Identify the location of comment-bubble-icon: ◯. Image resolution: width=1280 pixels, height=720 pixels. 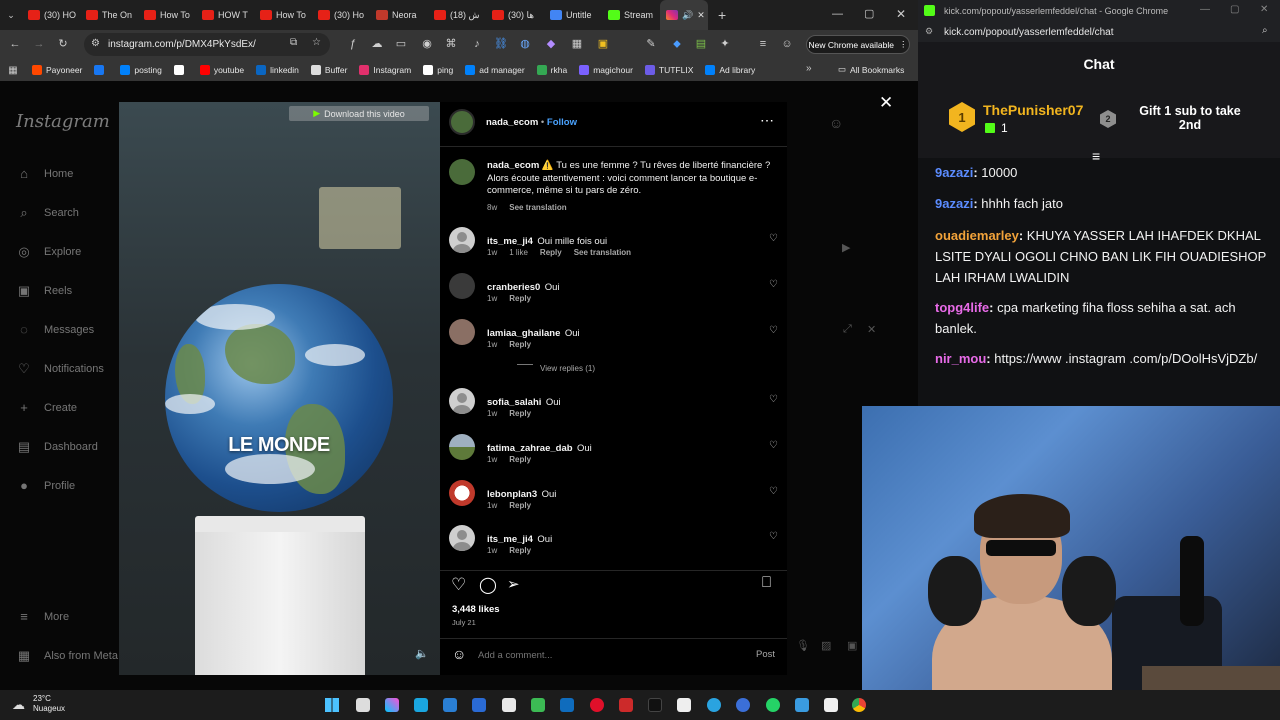
(488, 585).